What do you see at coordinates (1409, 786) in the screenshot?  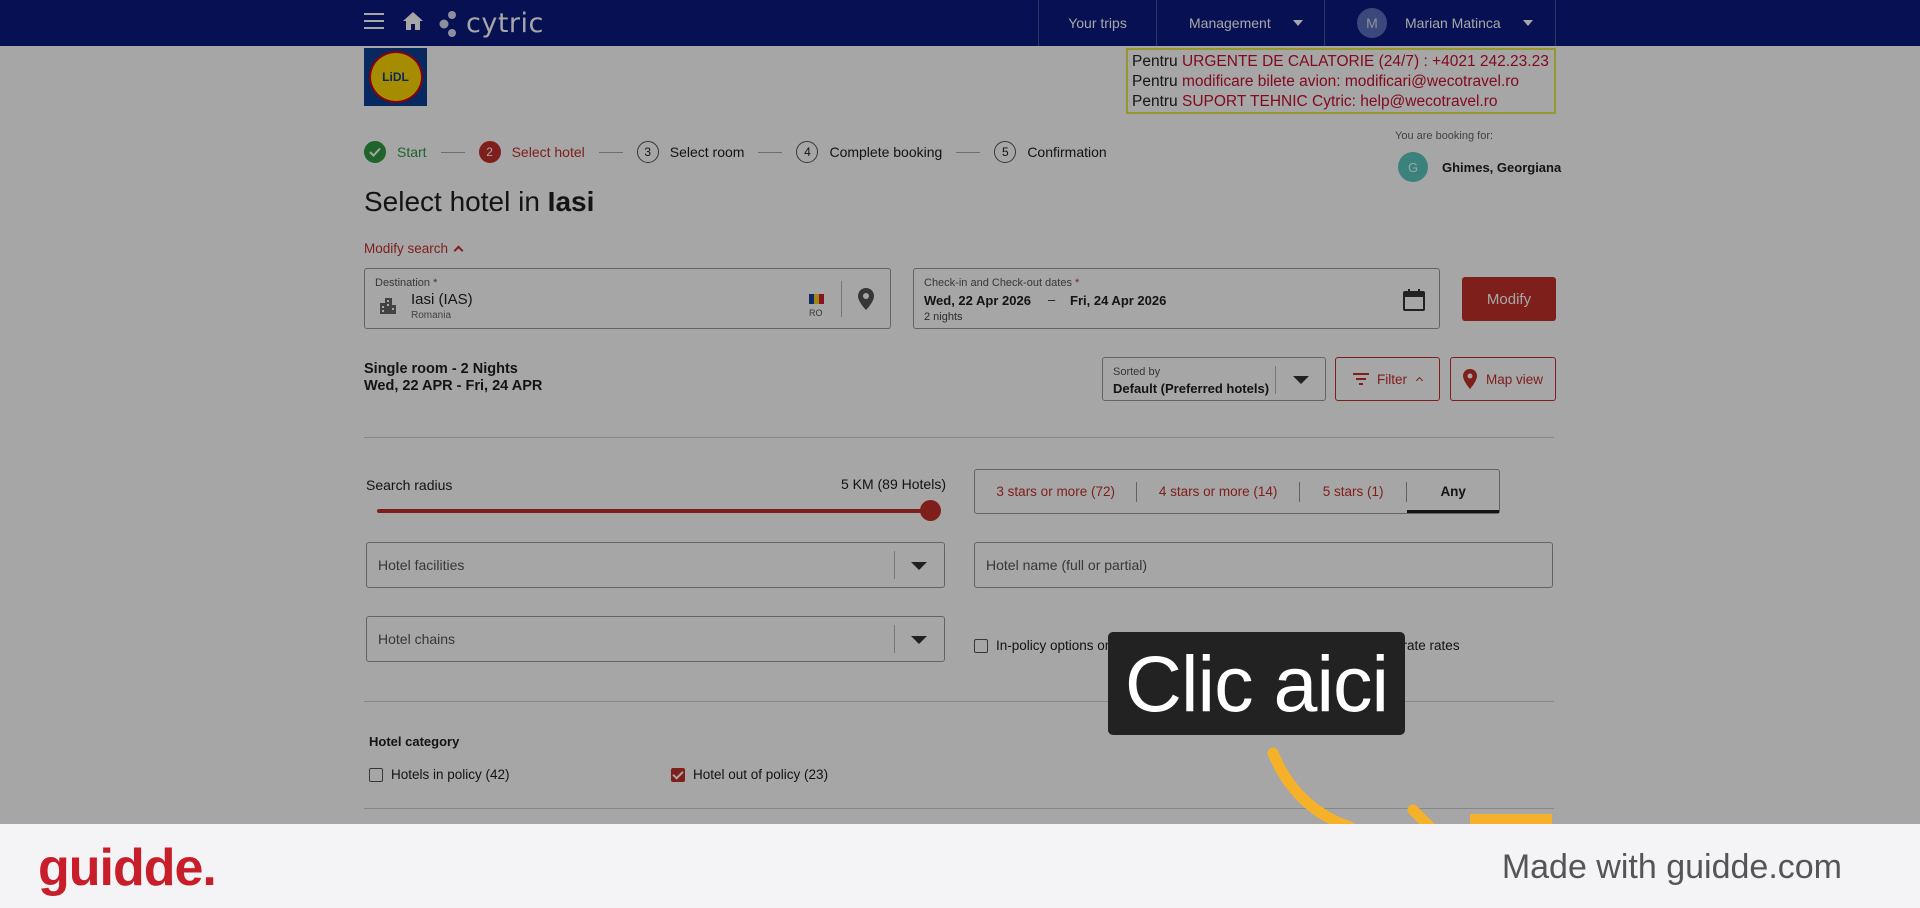 I see `tutorial-arrow` at bounding box center [1409, 786].